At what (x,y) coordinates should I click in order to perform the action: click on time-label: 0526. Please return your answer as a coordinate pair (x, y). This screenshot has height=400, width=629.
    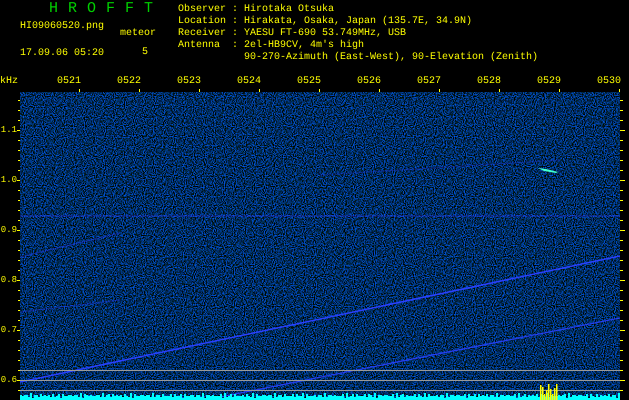
    Looking at the image, I should click on (369, 82).